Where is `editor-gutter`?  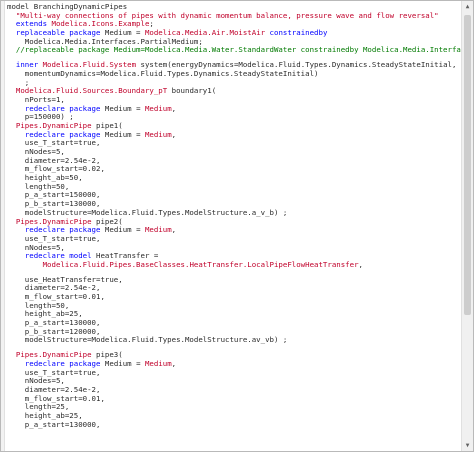 editor-gutter is located at coordinates (3, 226).